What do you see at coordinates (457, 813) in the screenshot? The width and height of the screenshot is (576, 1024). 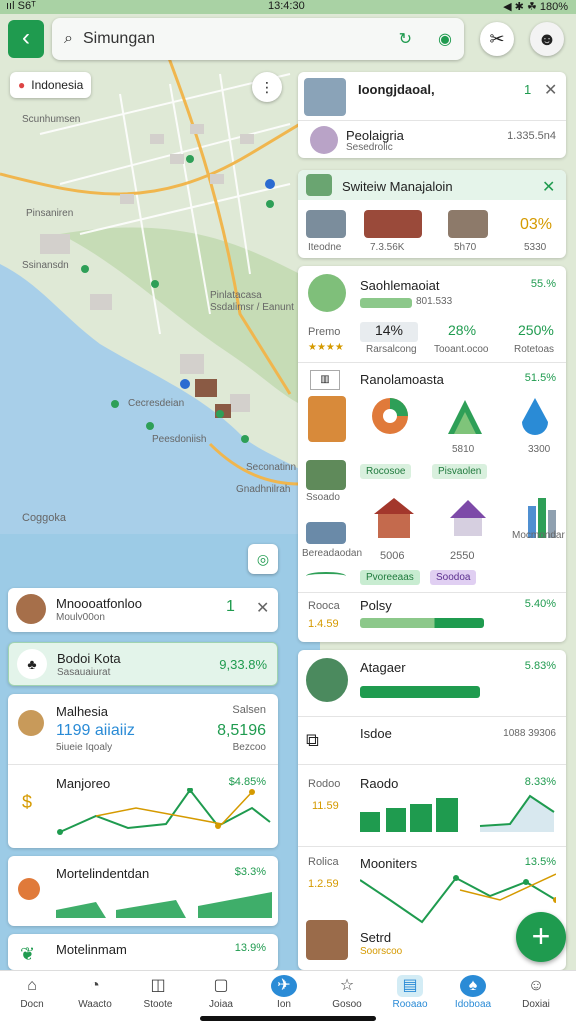 I see `bar-mini-chart` at bounding box center [457, 813].